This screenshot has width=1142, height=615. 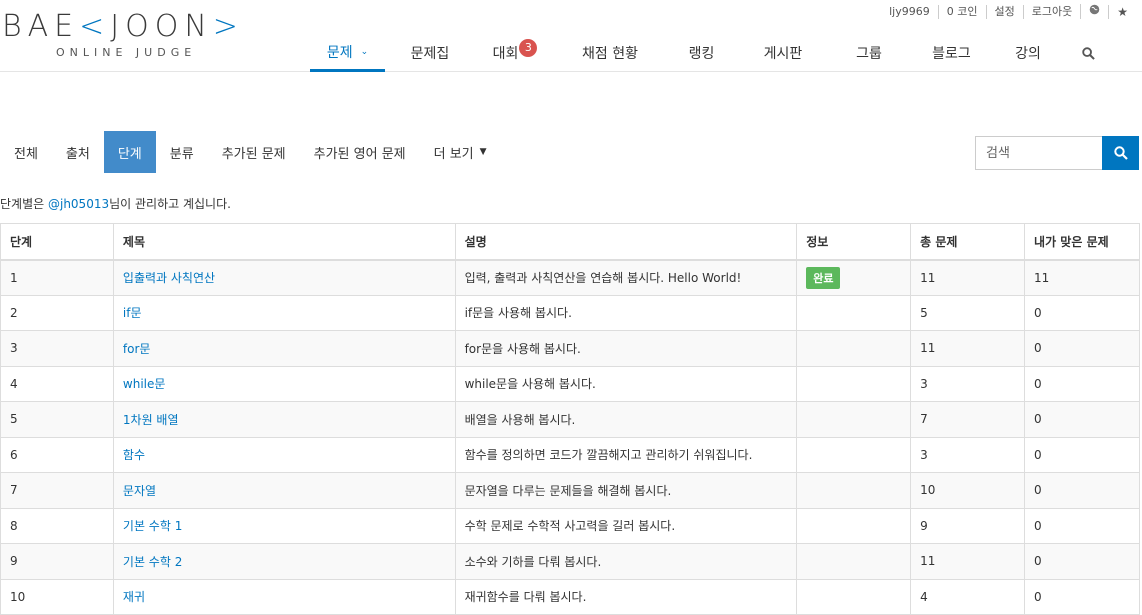 What do you see at coordinates (129, 152) in the screenshot?
I see `tab-step: 단계` at bounding box center [129, 152].